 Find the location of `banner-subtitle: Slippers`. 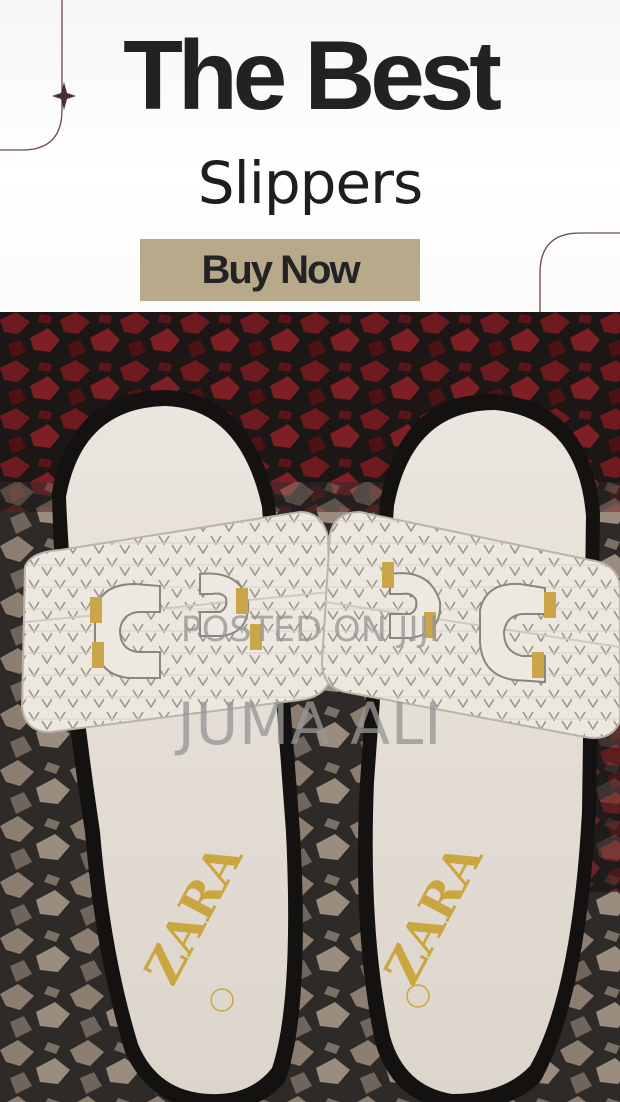

banner-subtitle: Slippers is located at coordinates (310, 183).